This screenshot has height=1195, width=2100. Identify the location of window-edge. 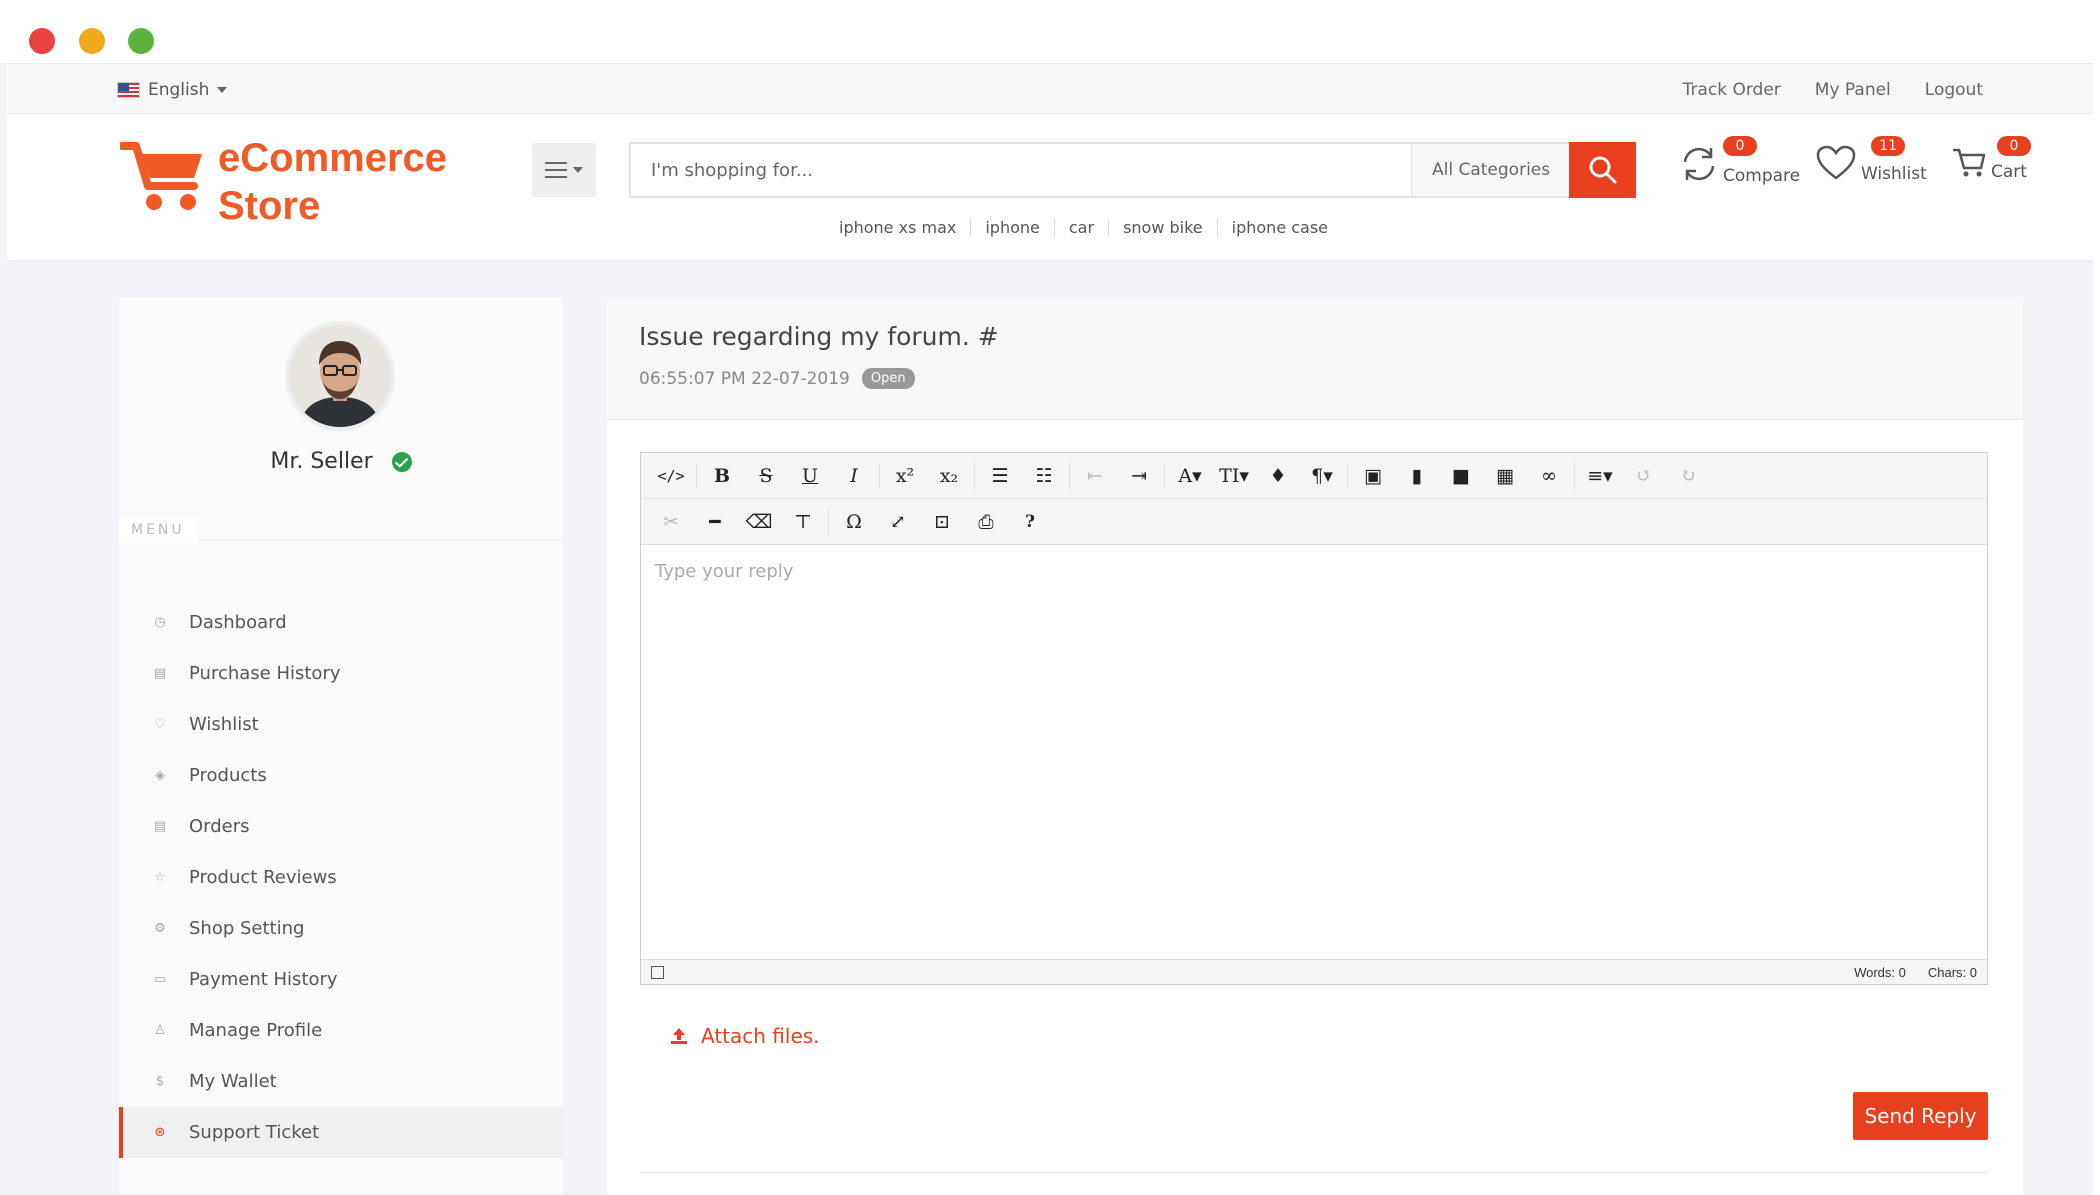
(2096, 629).